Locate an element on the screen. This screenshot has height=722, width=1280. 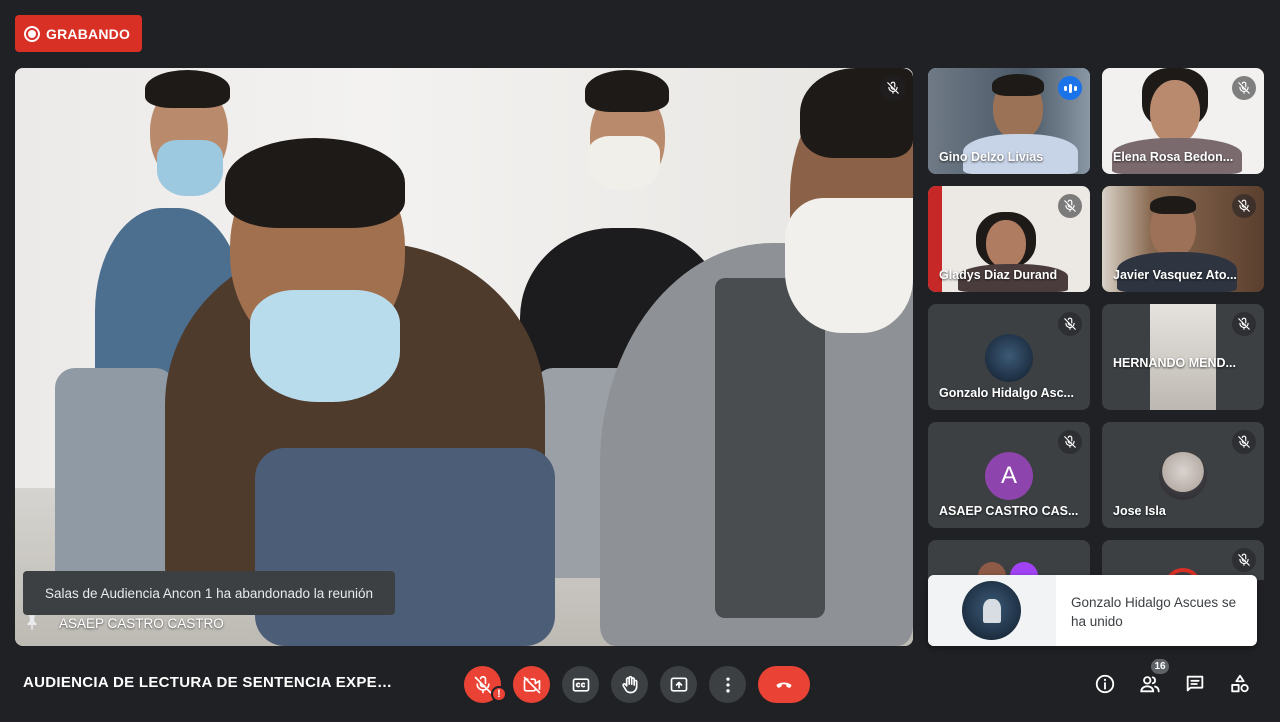
captions-button is located at coordinates (580, 684).